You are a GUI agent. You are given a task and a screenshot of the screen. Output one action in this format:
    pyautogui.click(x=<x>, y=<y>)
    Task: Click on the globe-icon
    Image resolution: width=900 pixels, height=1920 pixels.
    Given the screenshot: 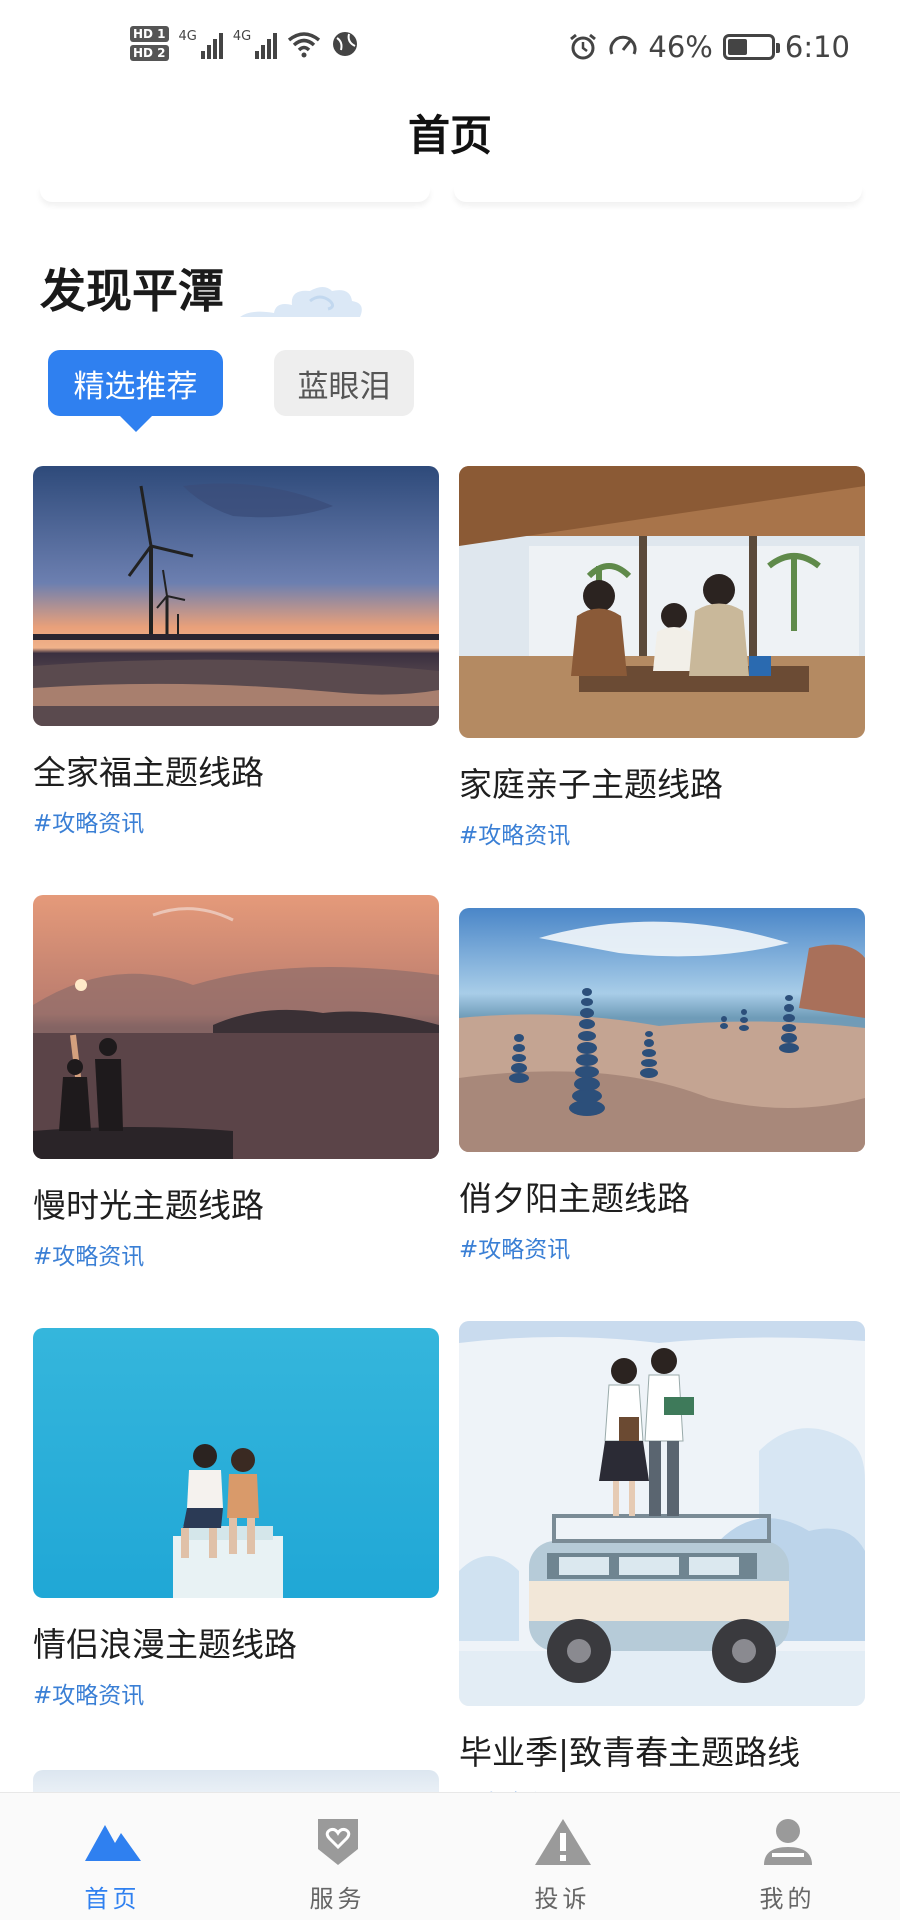 What is the action you would take?
    pyautogui.click(x=345, y=43)
    